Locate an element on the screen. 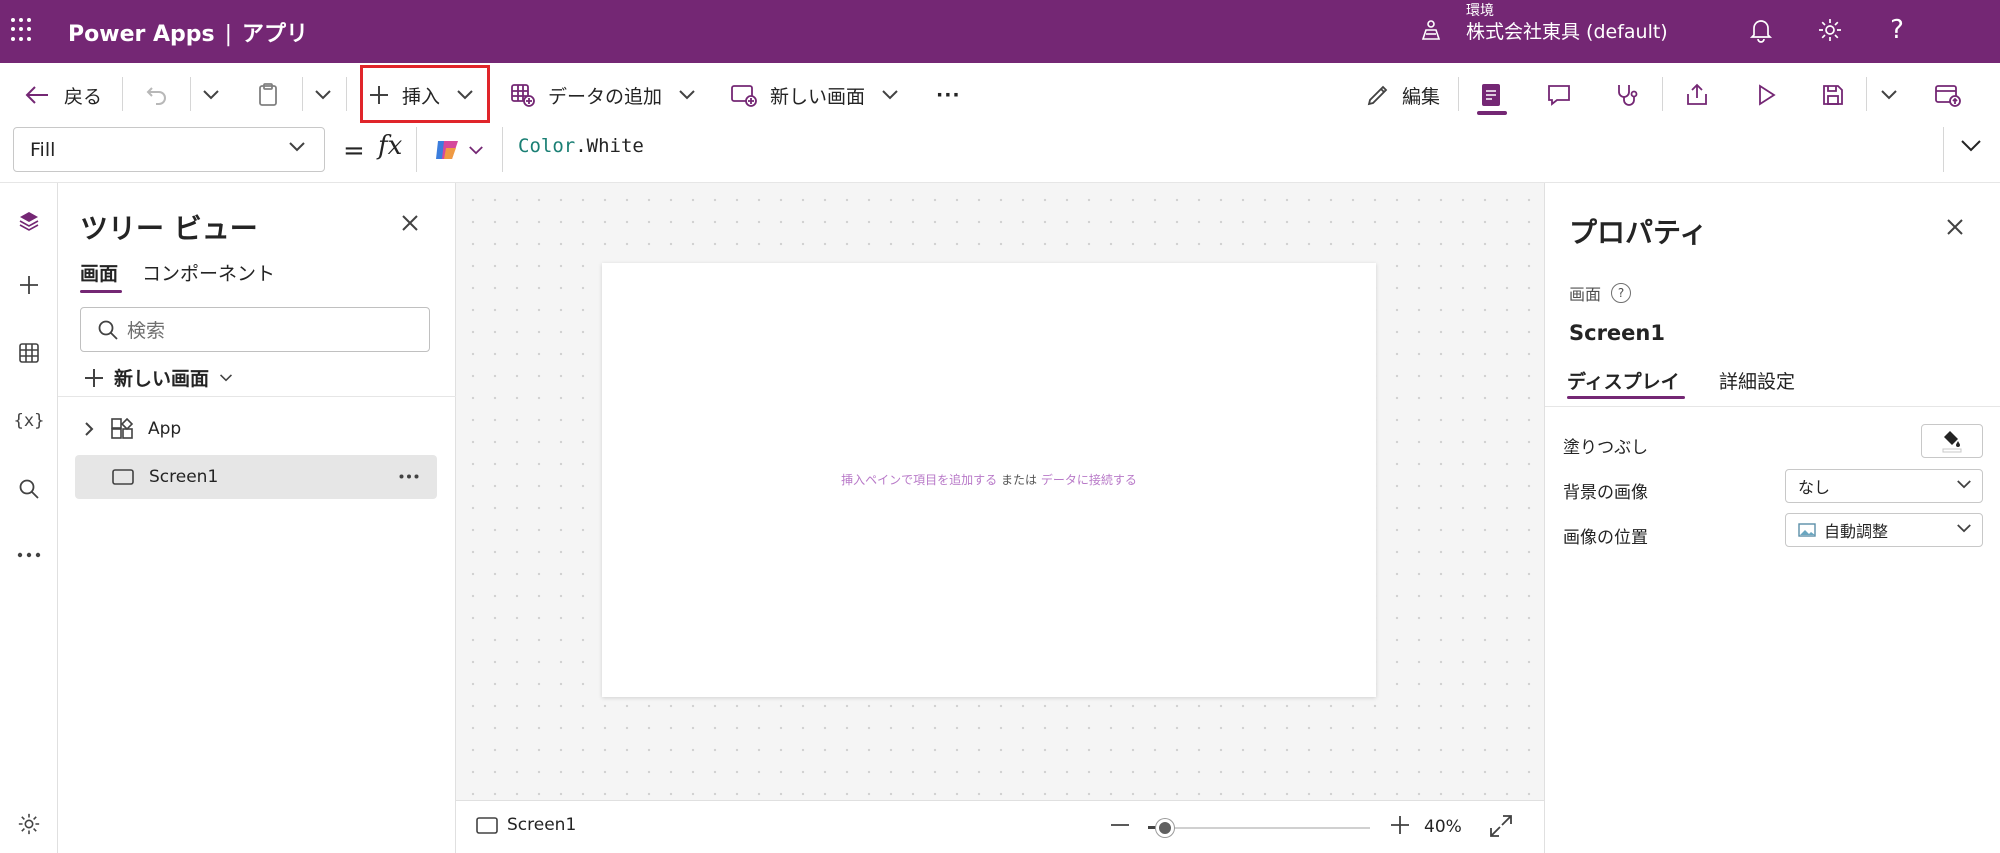 This screenshot has height=853, width=2000. insert-label: 挿入 is located at coordinates (421, 96).